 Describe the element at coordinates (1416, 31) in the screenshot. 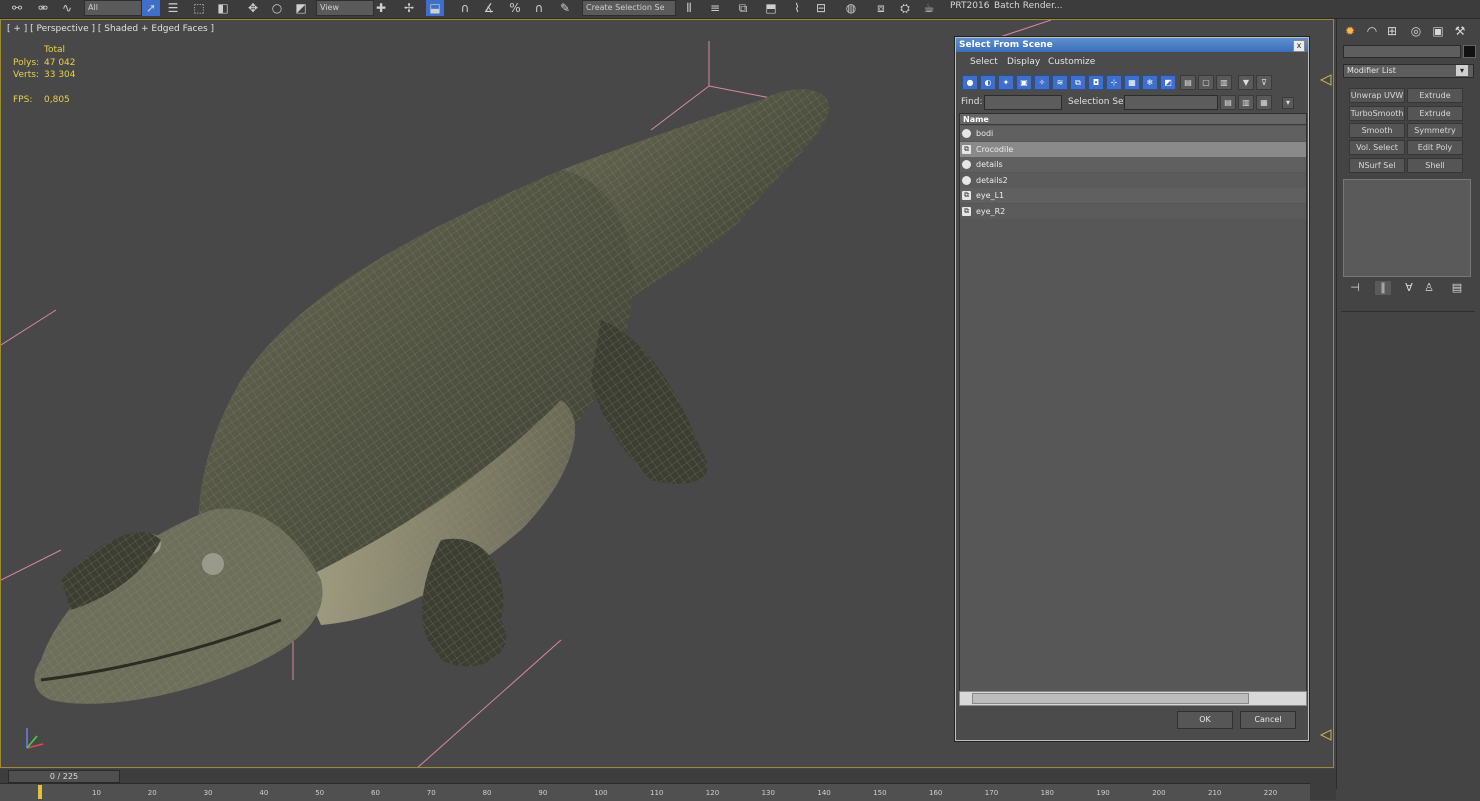

I see `motion-tab-icon: ◎` at that location.